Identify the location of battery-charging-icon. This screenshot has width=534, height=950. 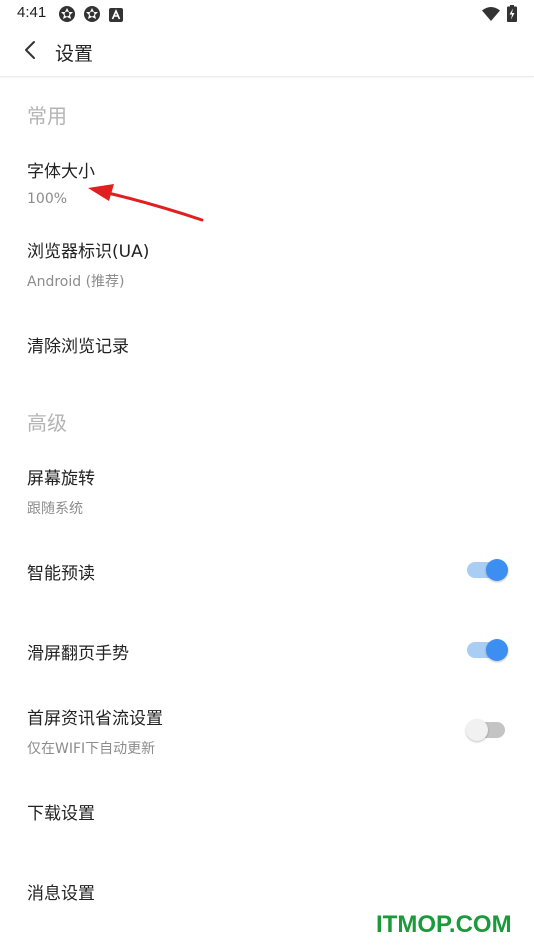
(512, 15).